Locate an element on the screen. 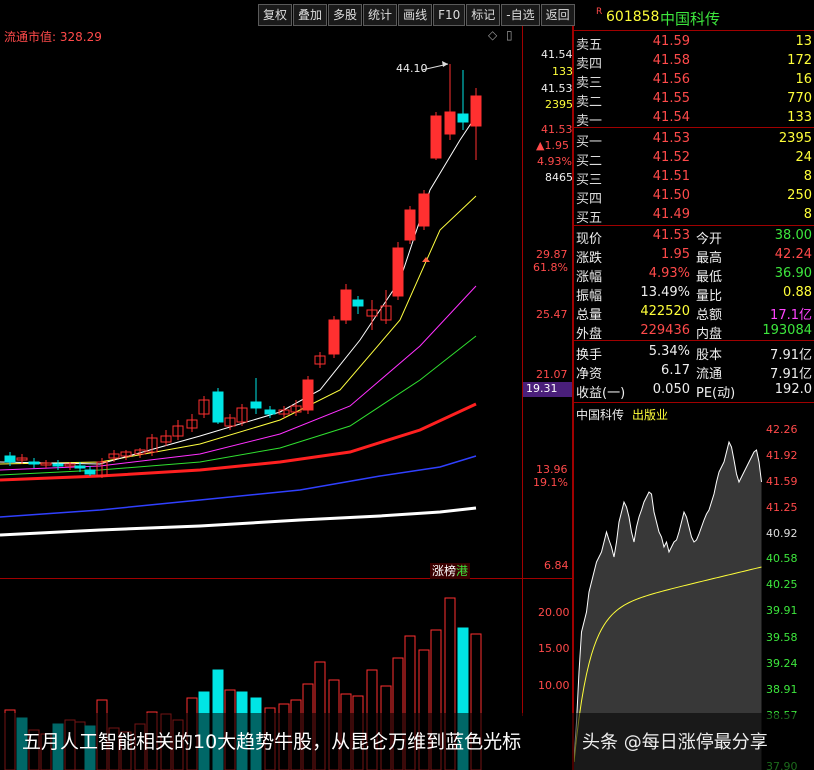  draw-line-button: 画线 is located at coordinates (415, 15).